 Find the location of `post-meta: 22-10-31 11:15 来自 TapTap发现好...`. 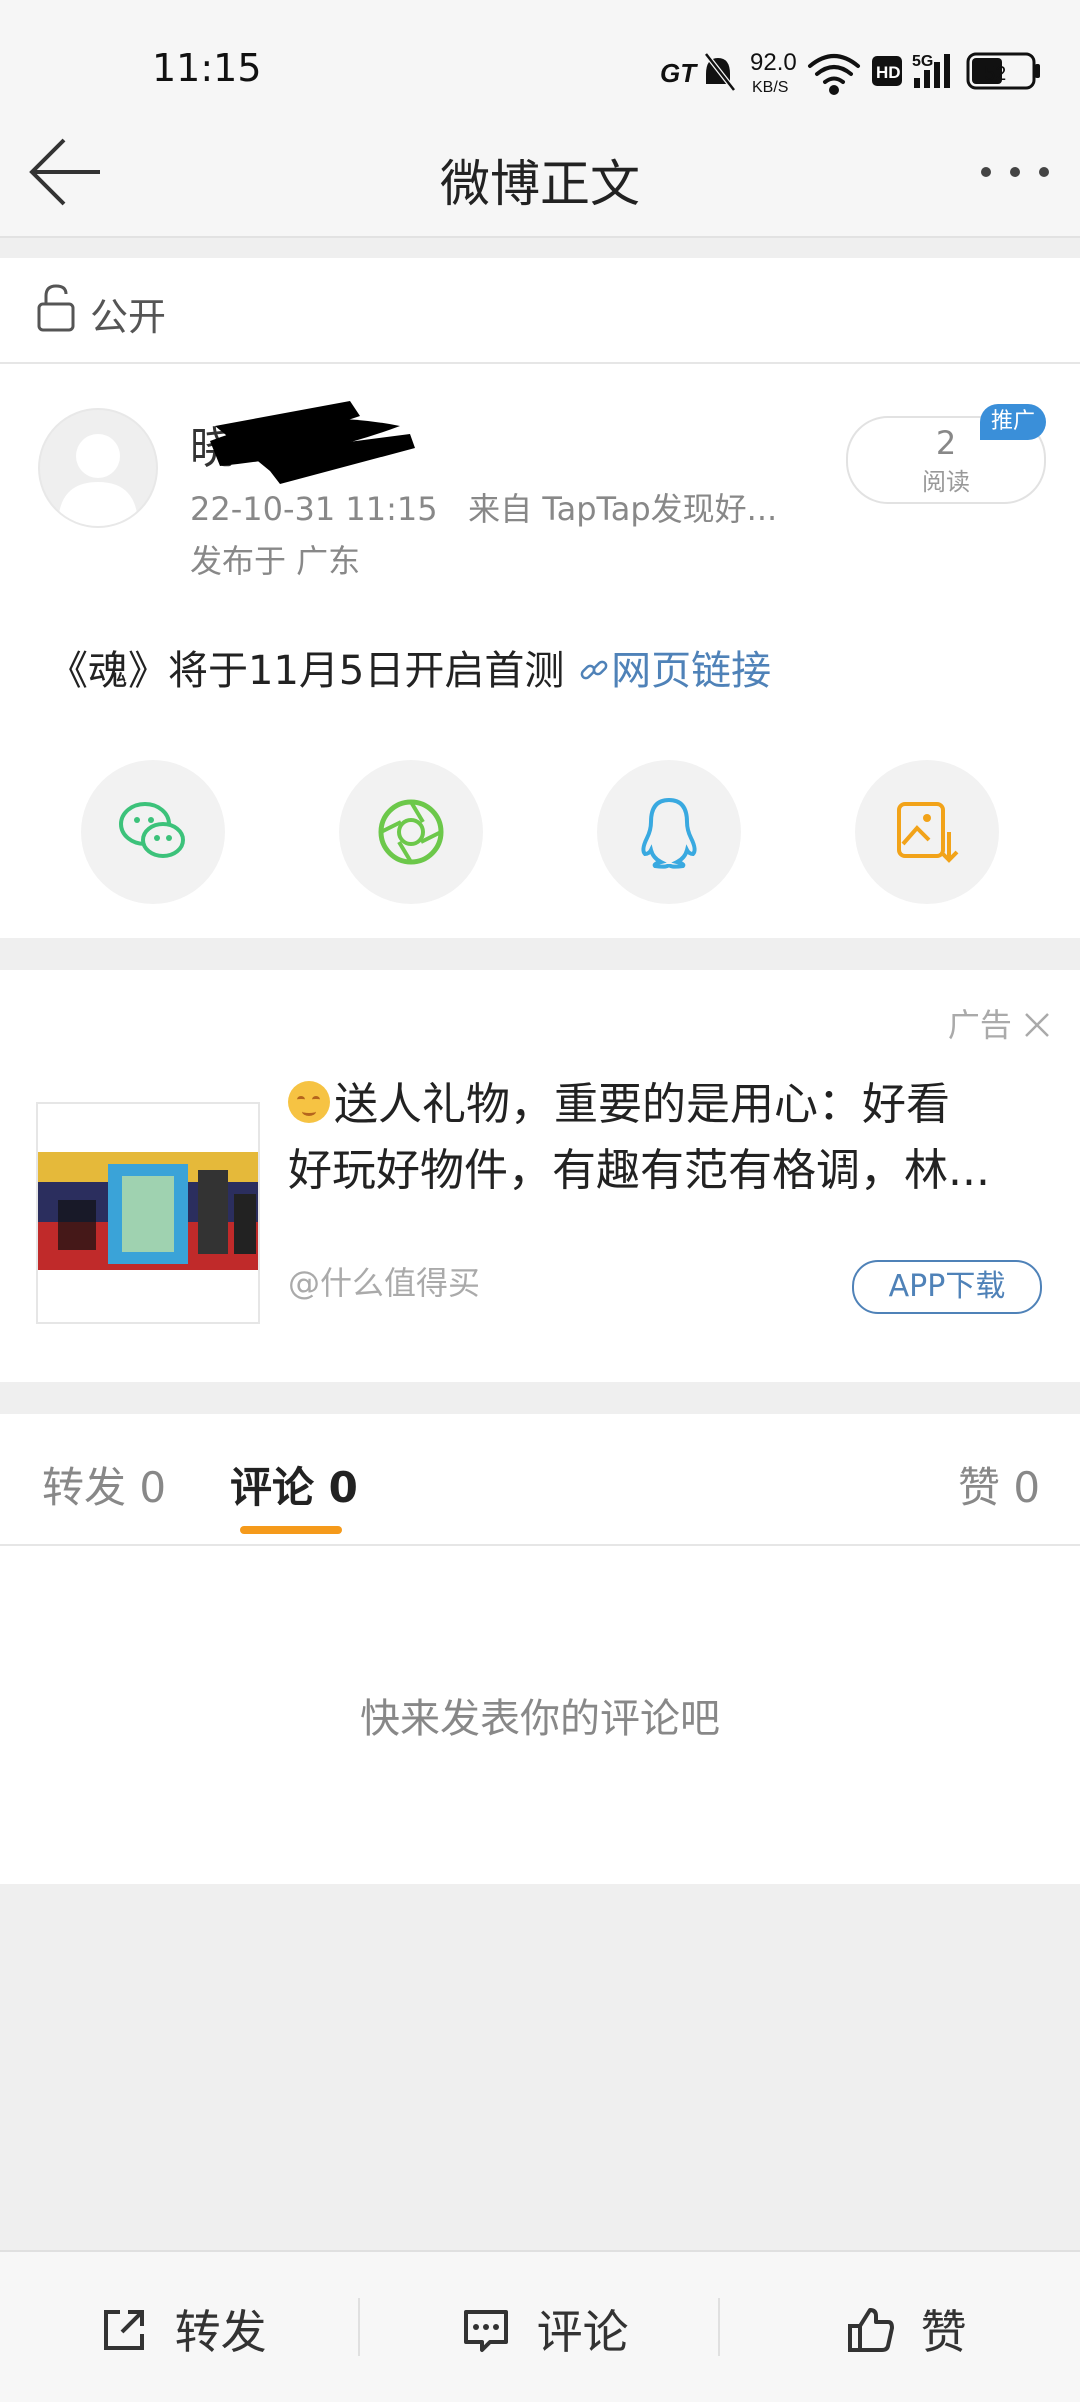

post-meta: 22-10-31 11:15 来自 TapTap发现好... is located at coordinates (483, 507).